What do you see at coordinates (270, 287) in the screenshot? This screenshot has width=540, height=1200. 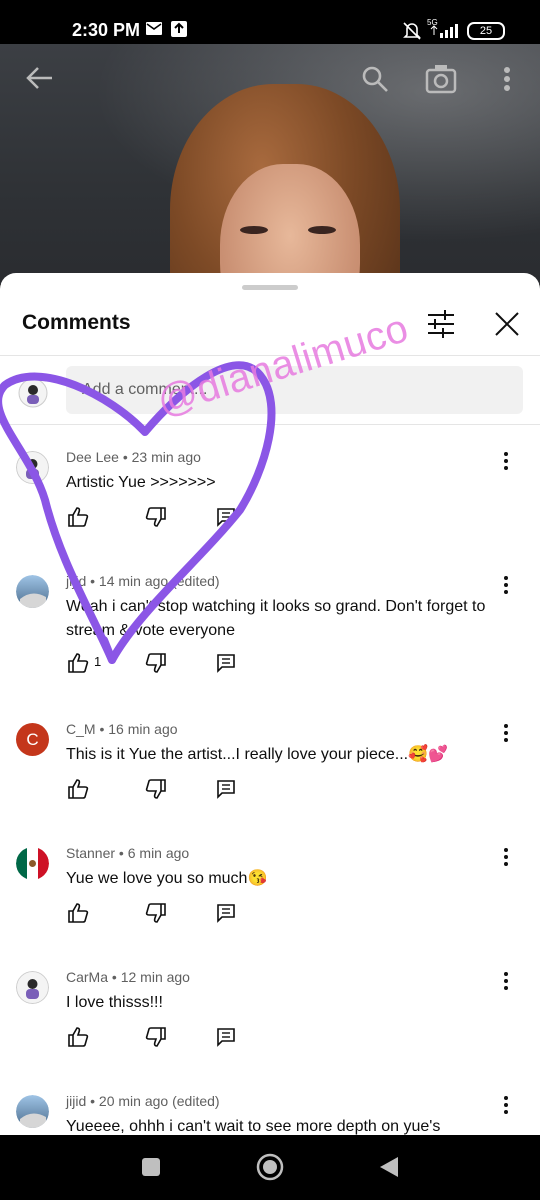 I see `drag-handle` at bounding box center [270, 287].